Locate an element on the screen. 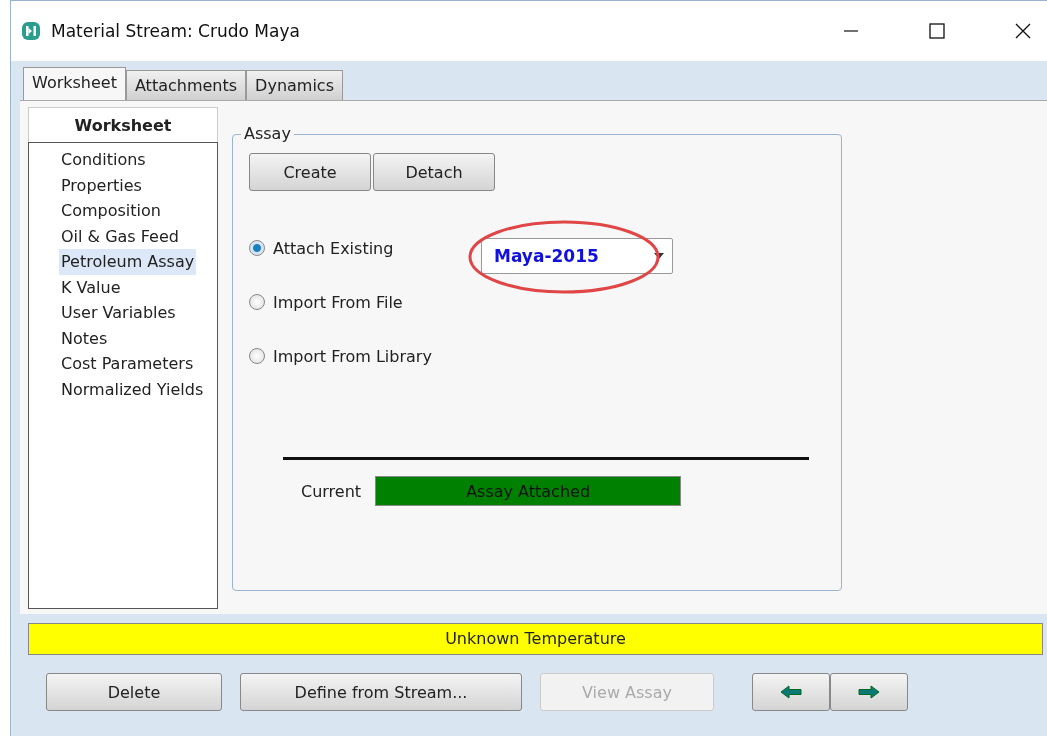 The image size is (1047, 736). status-bar: Unknown Temperature is located at coordinates (535, 639).